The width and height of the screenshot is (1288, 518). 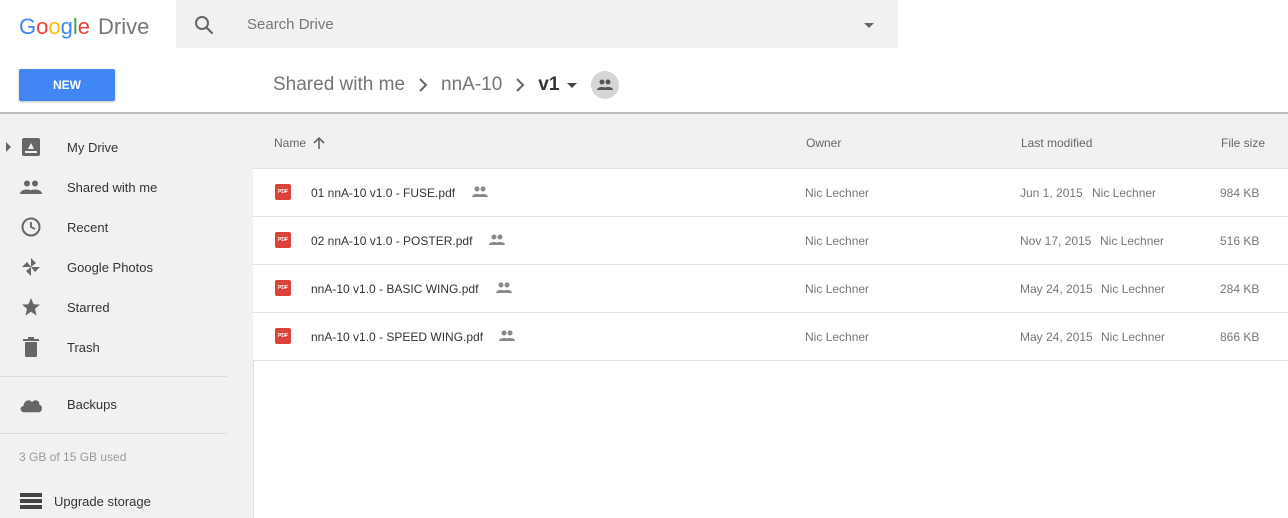 I want to click on sidebar-item-label: My Drive, so click(x=93, y=147).